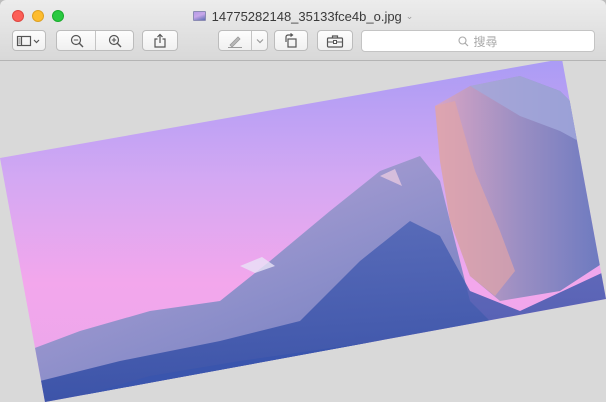  Describe the element at coordinates (463, 40) in the screenshot. I see `search-icon` at that location.